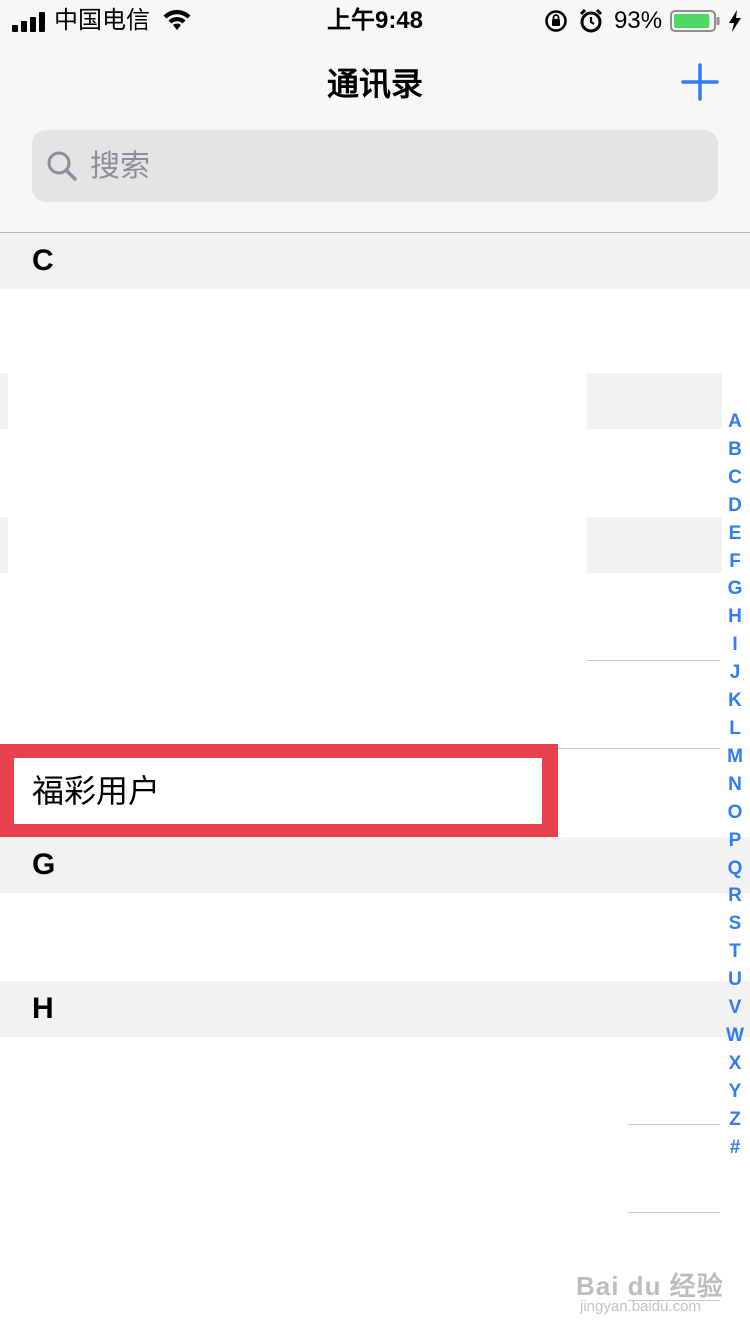  What do you see at coordinates (735, 589) in the screenshot?
I see `index-letter: G` at bounding box center [735, 589].